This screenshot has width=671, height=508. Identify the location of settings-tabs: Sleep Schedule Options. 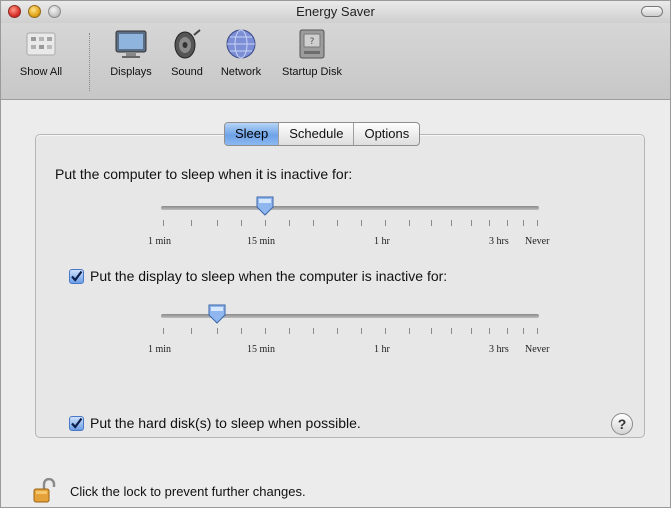
(322, 134).